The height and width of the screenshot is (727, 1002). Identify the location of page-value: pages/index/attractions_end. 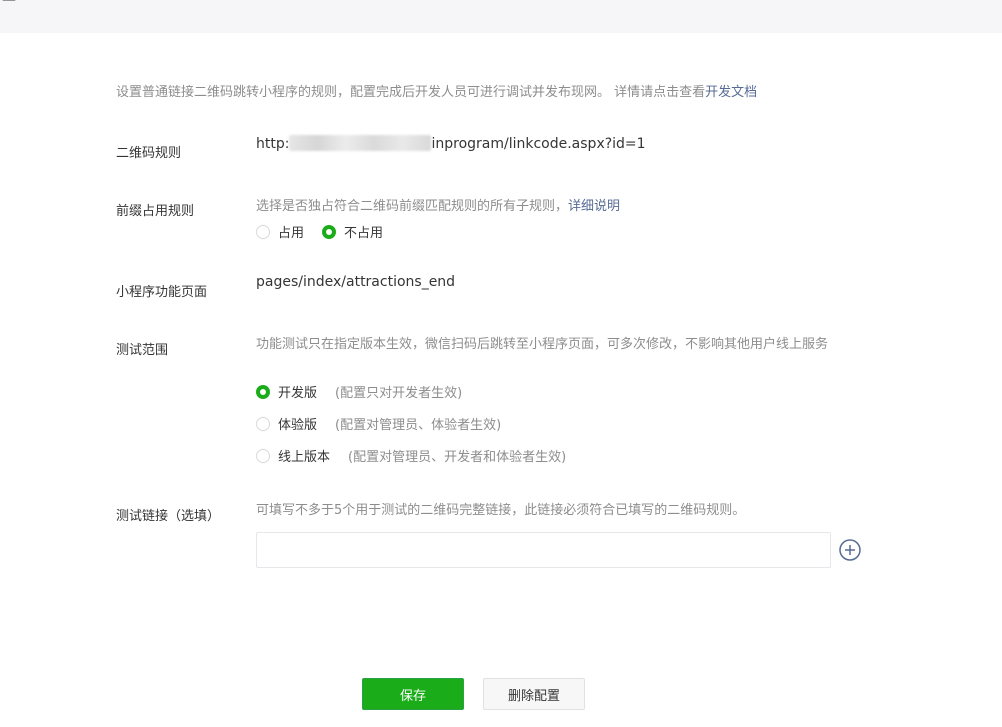
(356, 282).